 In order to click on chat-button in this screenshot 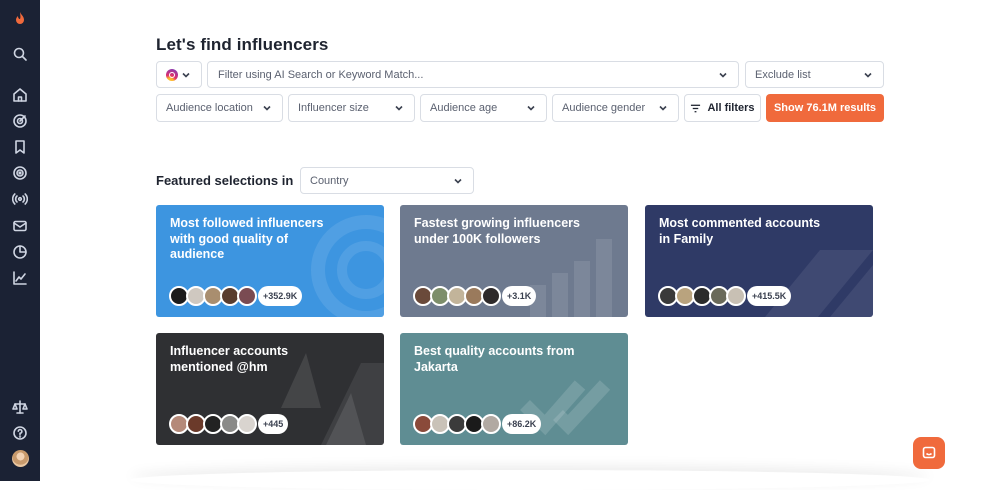, I will do `click(929, 453)`.